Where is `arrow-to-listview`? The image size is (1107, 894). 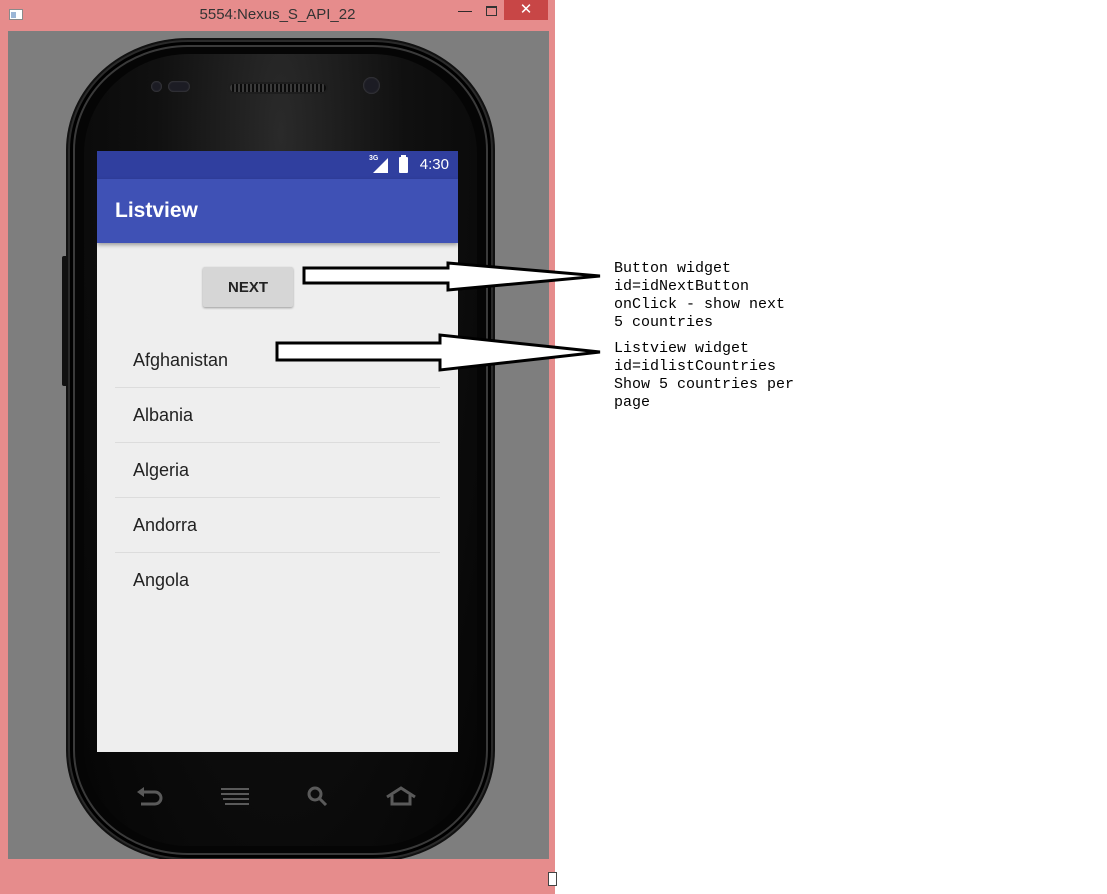 arrow-to-listview is located at coordinates (438, 352).